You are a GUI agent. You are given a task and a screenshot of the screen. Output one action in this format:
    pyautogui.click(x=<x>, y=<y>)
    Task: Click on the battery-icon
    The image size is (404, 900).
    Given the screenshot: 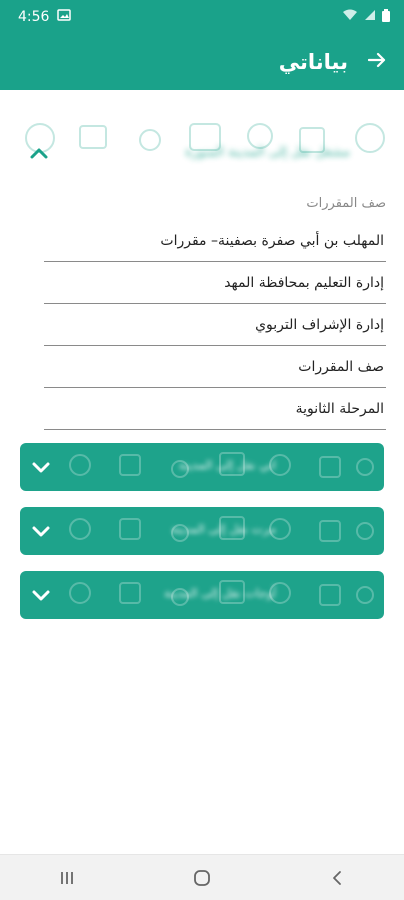 What is the action you would take?
    pyautogui.click(x=386, y=17)
    